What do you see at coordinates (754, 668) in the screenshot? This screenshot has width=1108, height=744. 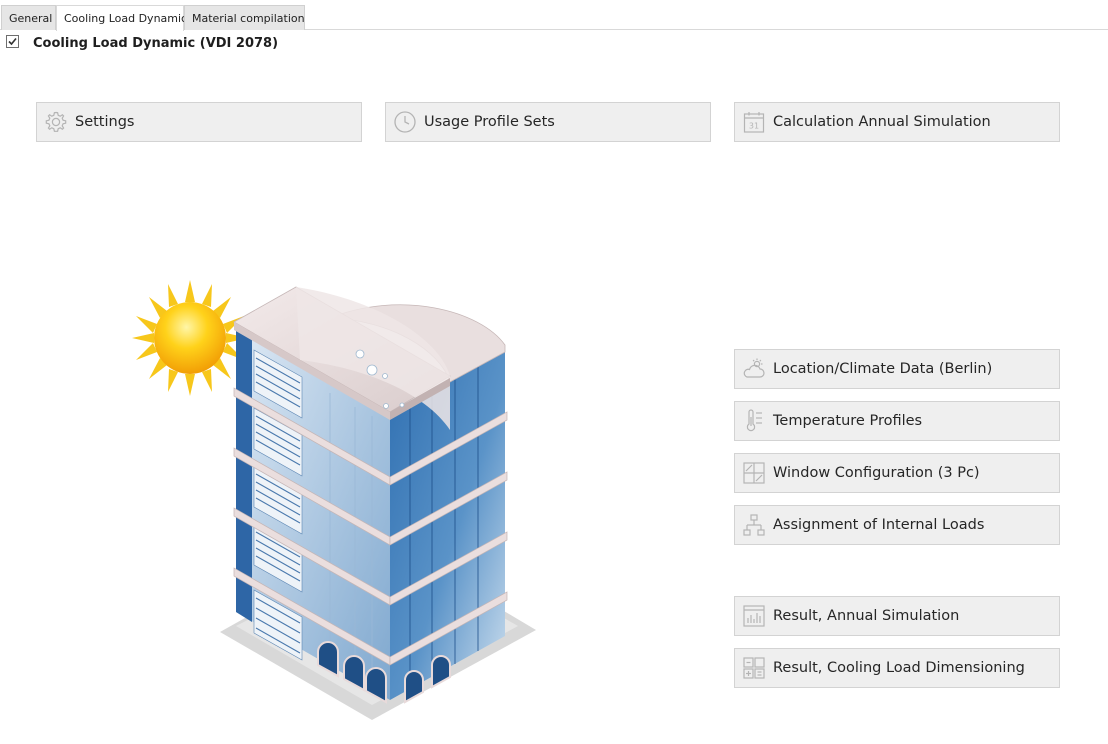 I see `calculator-icon` at bounding box center [754, 668].